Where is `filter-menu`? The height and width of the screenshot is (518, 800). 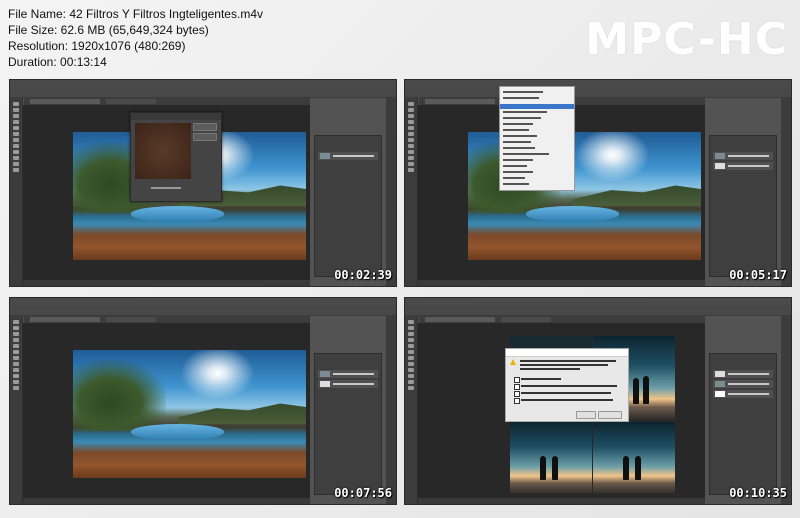
filter-menu is located at coordinates (537, 138).